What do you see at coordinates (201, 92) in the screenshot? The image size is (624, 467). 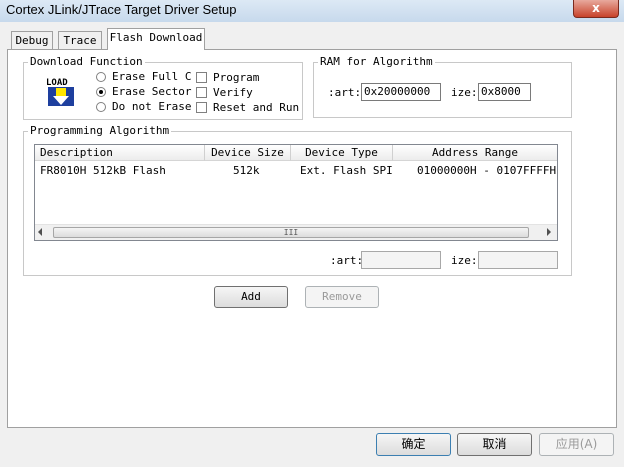 I see `verify-checkbox` at bounding box center [201, 92].